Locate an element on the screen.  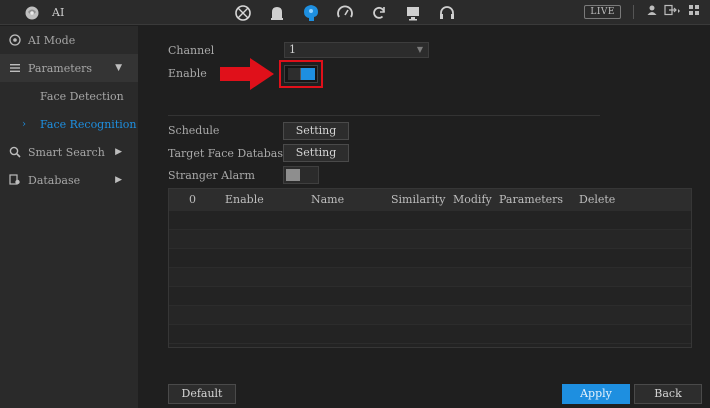
sidebar-subitem-face-detection: Face Detection is located at coordinates (69, 96).